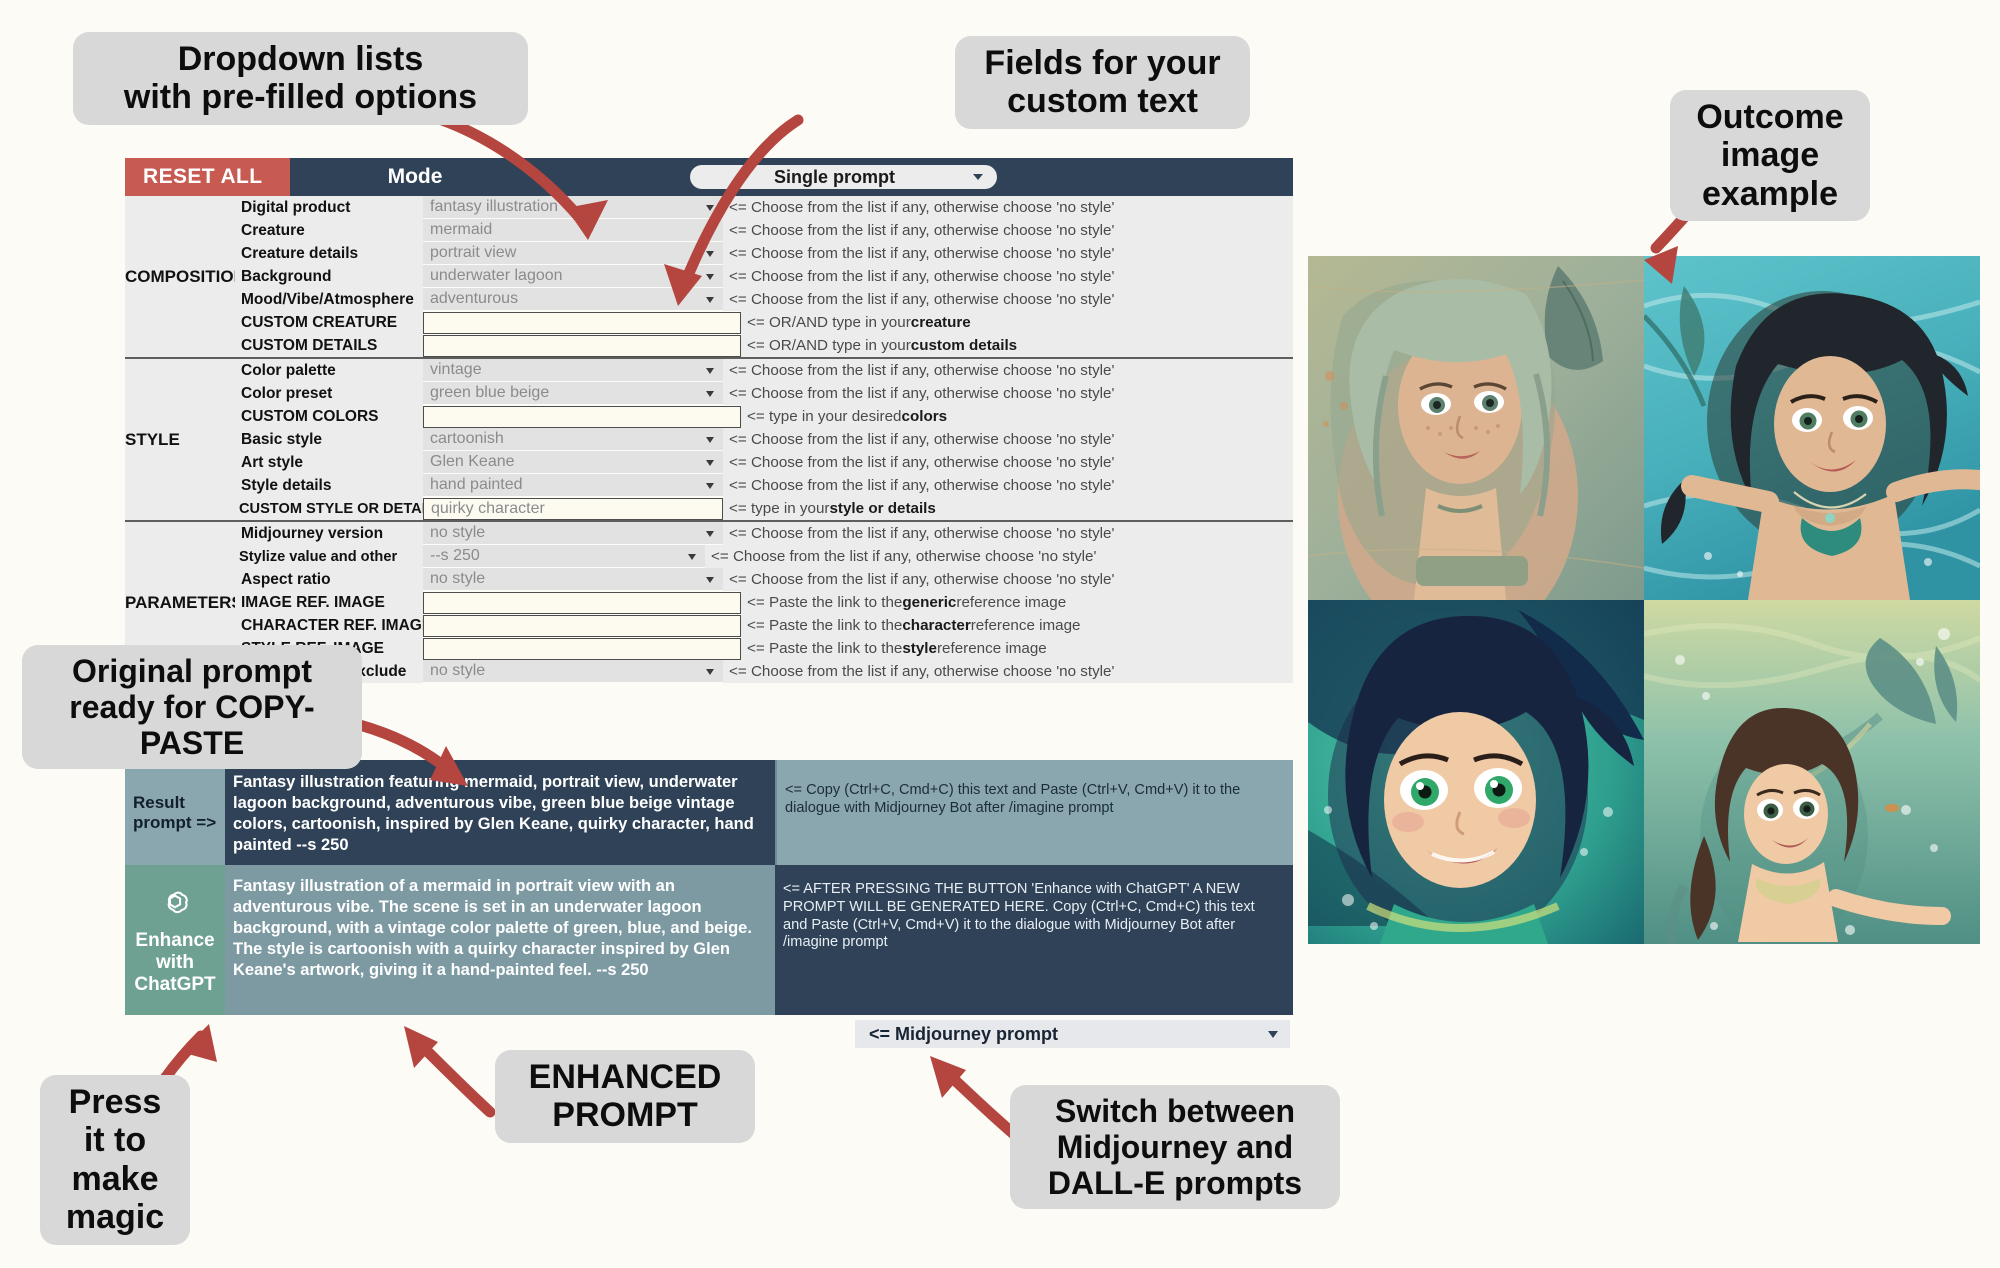 This screenshot has width=2000, height=1268. I want to click on field-label: CUSTOM STYLE OR DETAILS, so click(339, 508).